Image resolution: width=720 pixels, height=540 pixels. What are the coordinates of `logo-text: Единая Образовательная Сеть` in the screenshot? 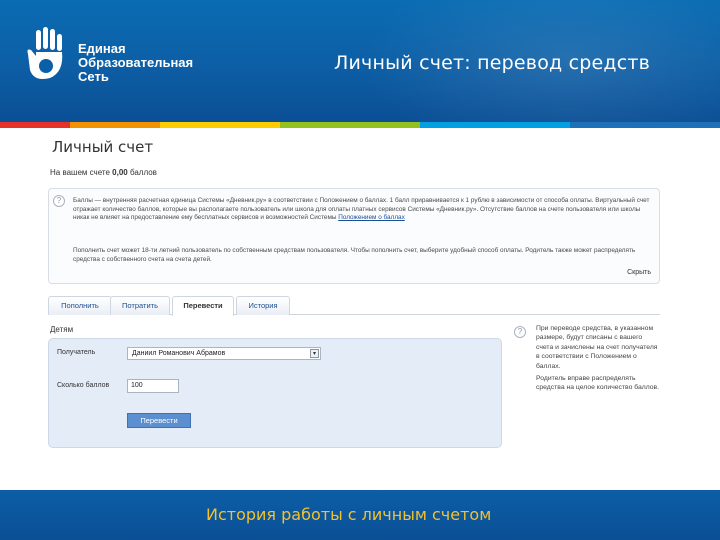 It's located at (135, 63).